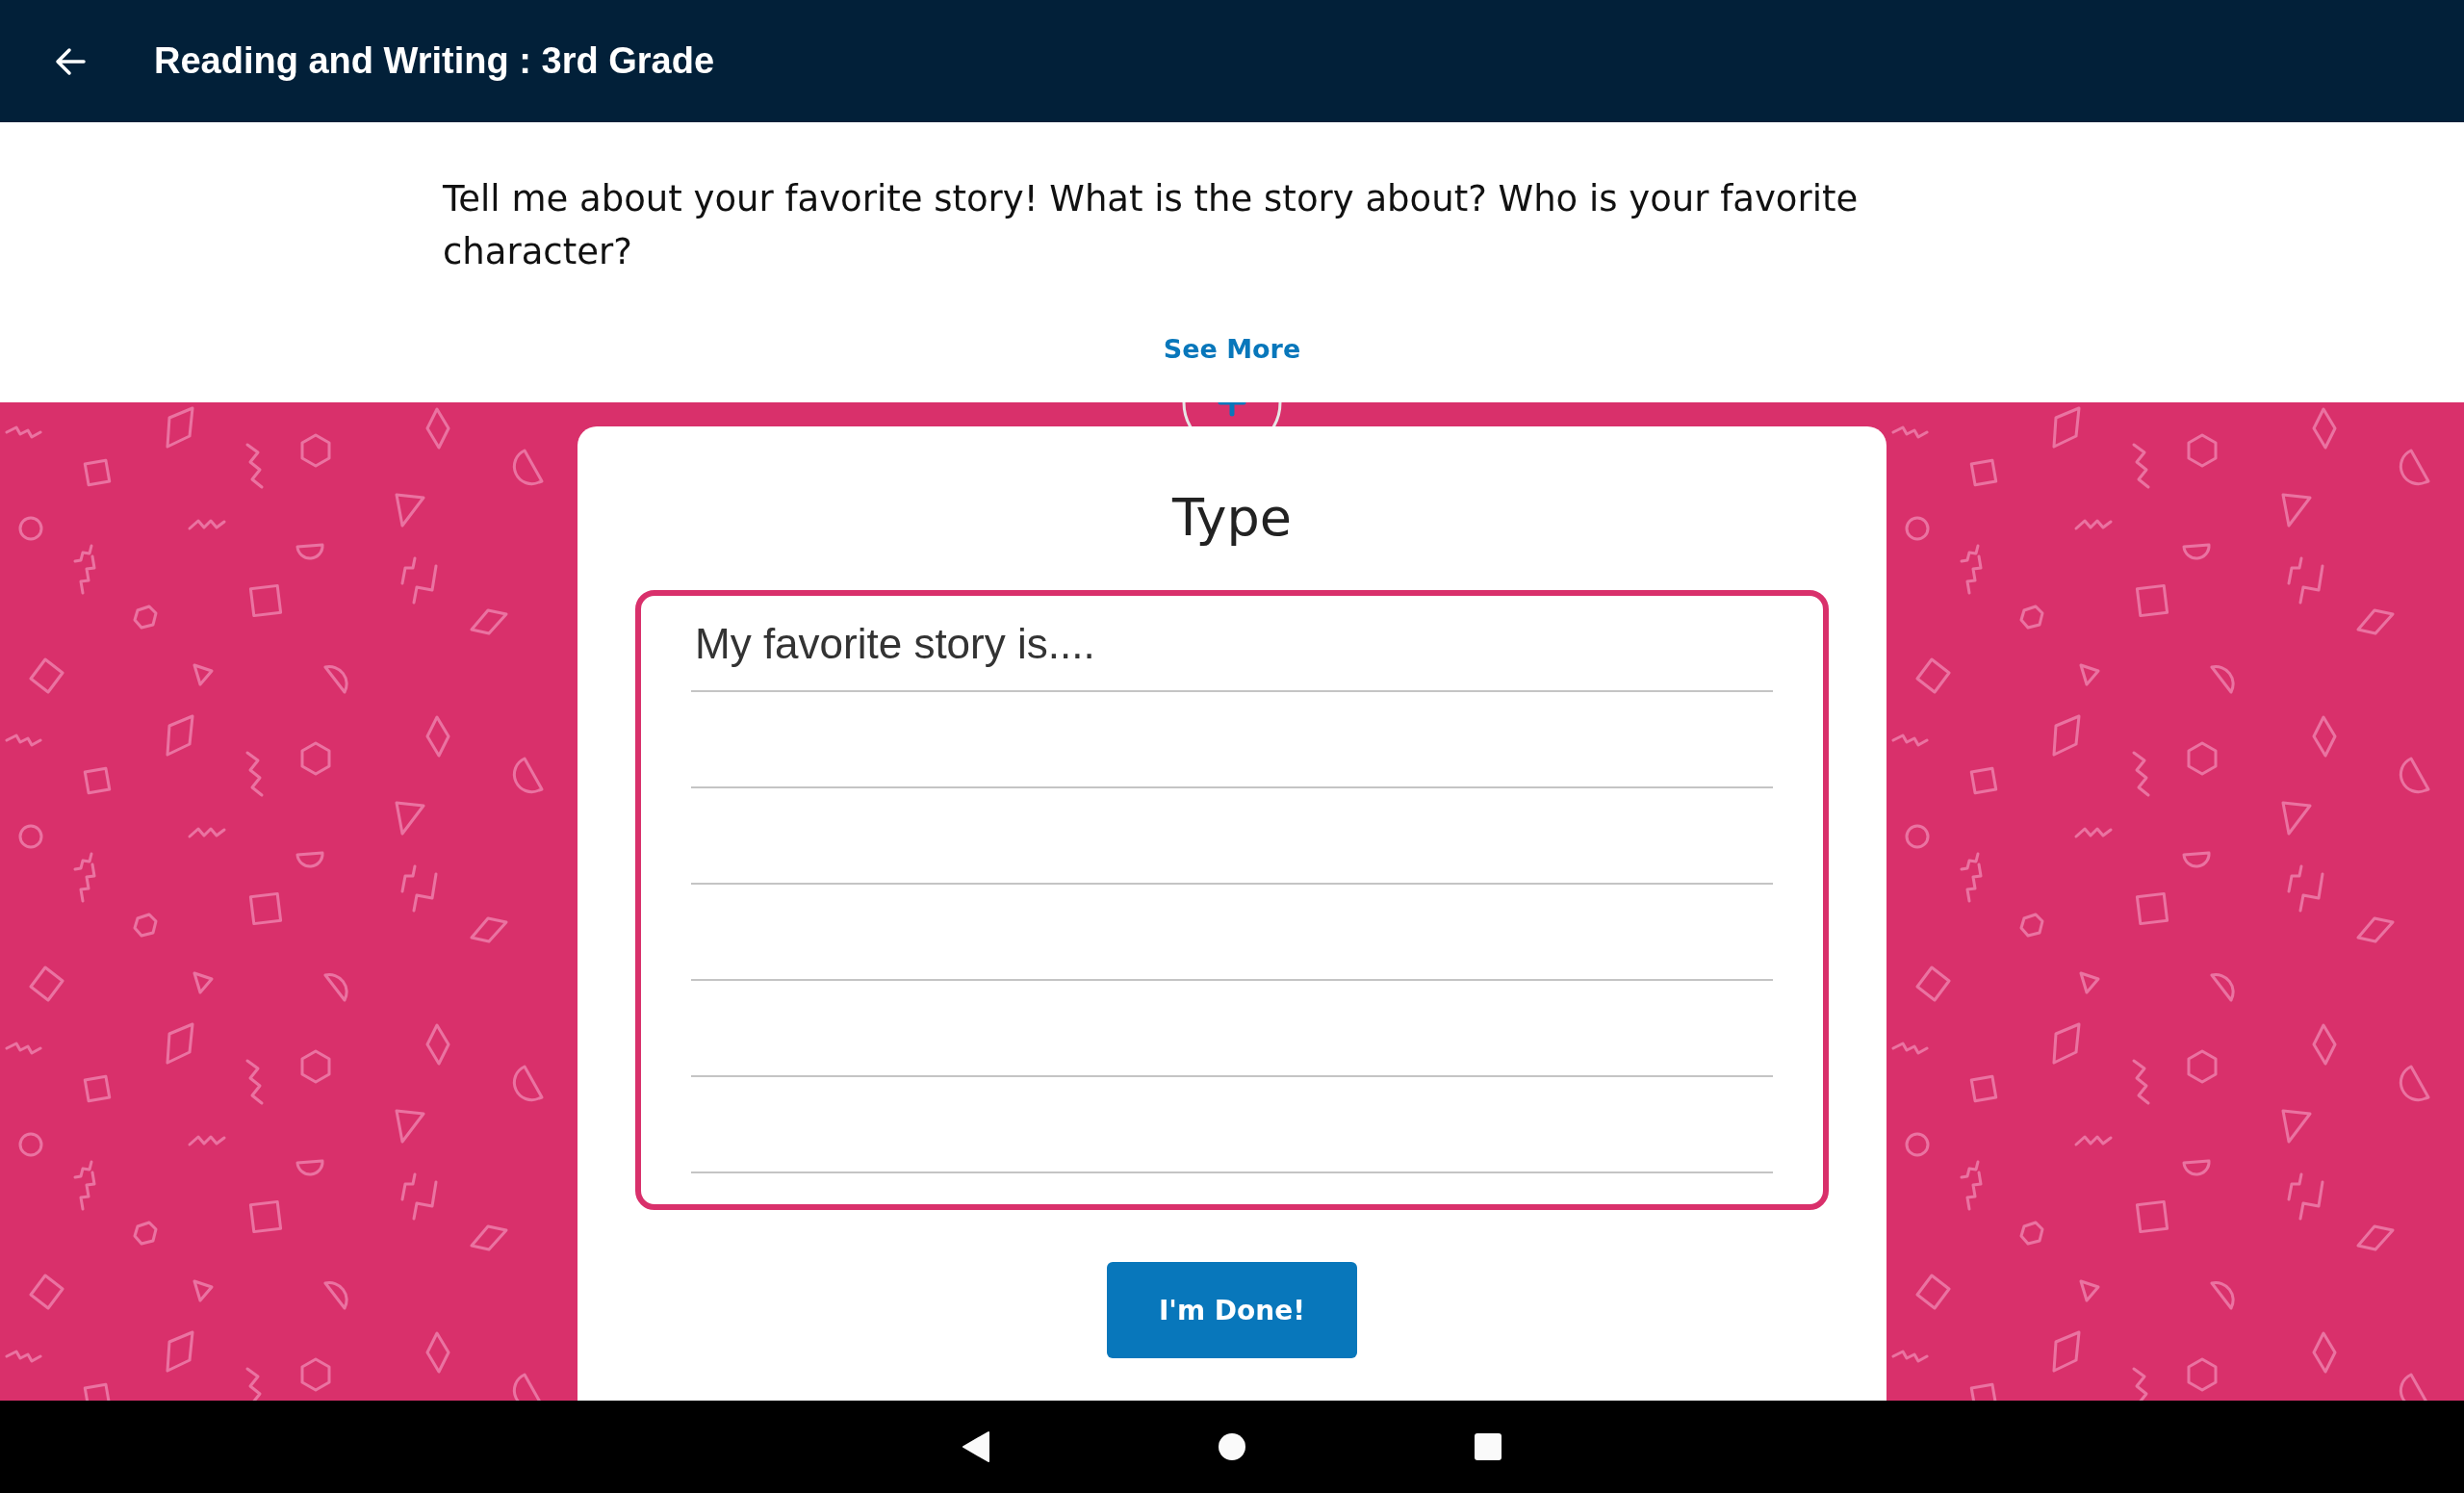 Image resolution: width=2464 pixels, height=1493 pixels. What do you see at coordinates (1232, 349) in the screenshot?
I see `see-more-link: See More` at bounding box center [1232, 349].